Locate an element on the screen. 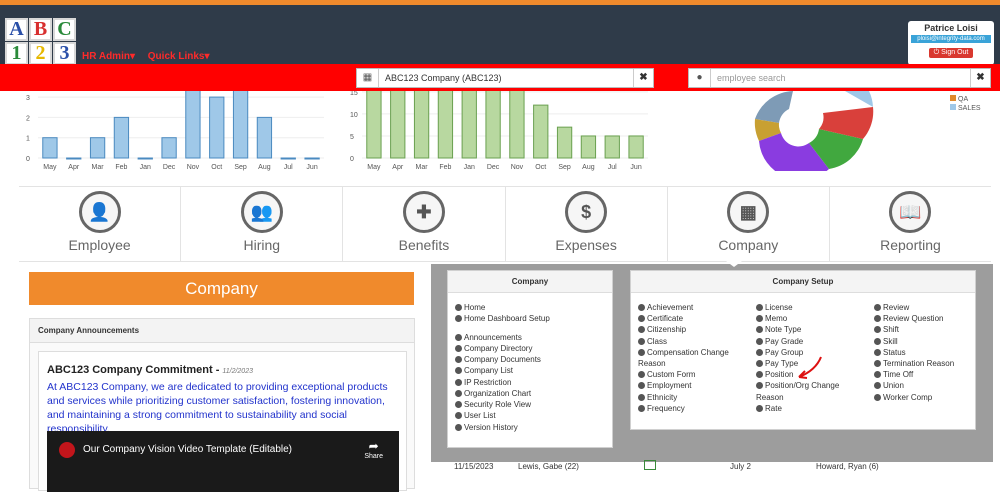 This screenshot has width=1000, height=492. share-button: ➦ Share is located at coordinates (373, 449).